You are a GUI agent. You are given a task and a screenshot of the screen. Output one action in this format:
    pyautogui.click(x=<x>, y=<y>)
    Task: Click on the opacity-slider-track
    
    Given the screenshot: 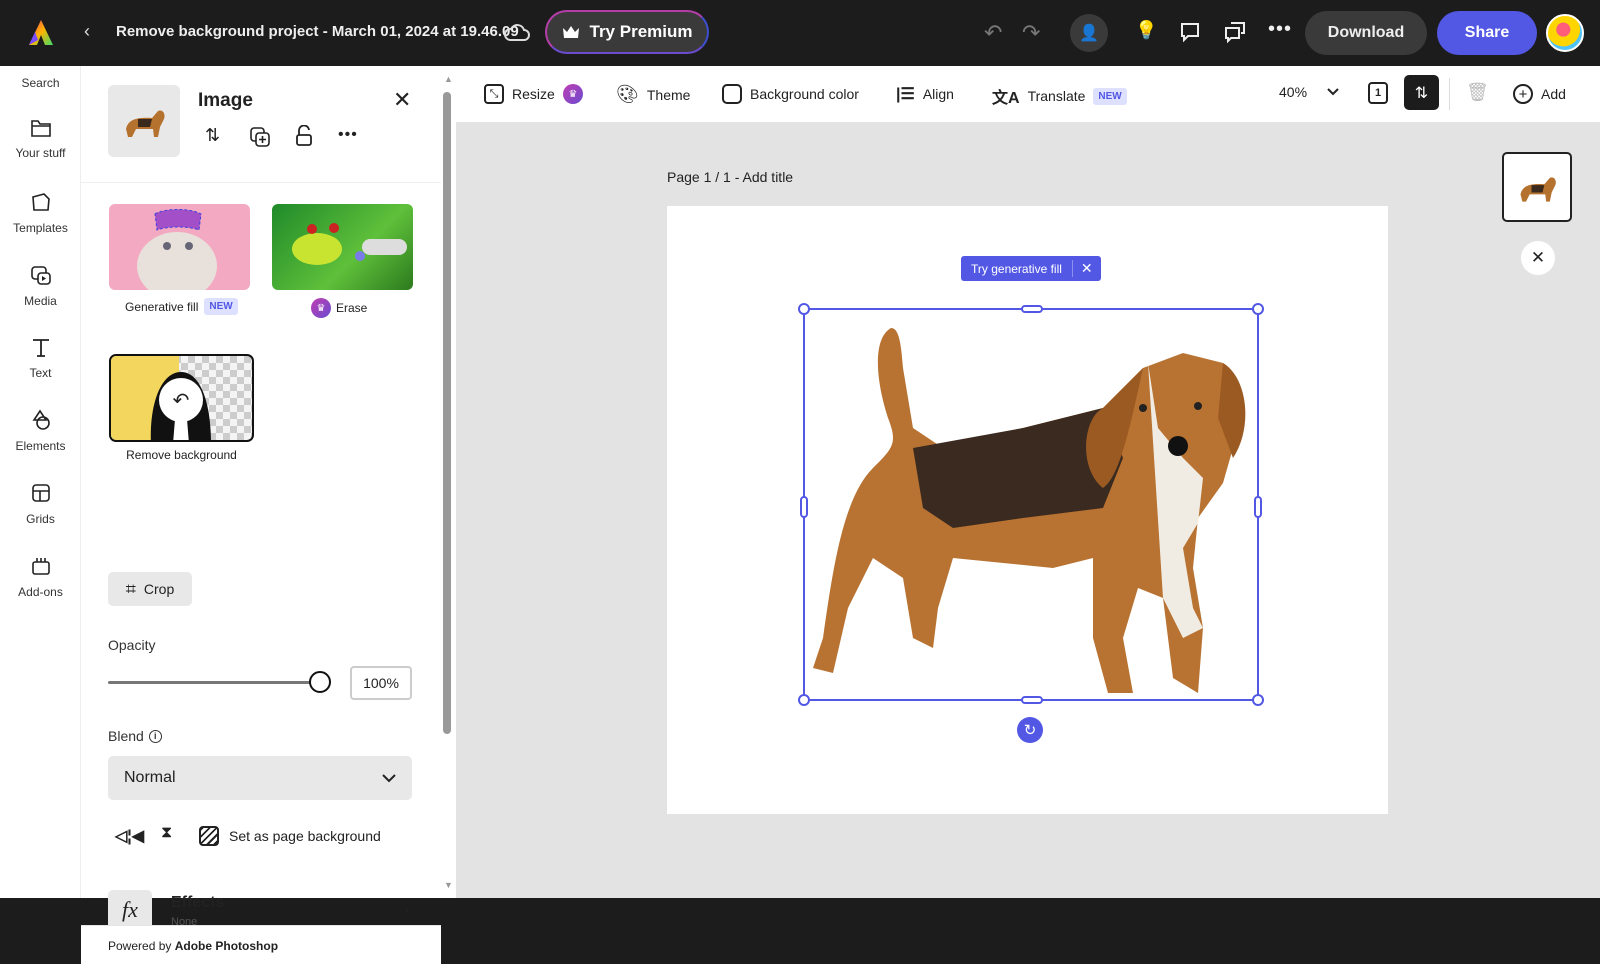 What is the action you would take?
    pyautogui.click(x=214, y=682)
    